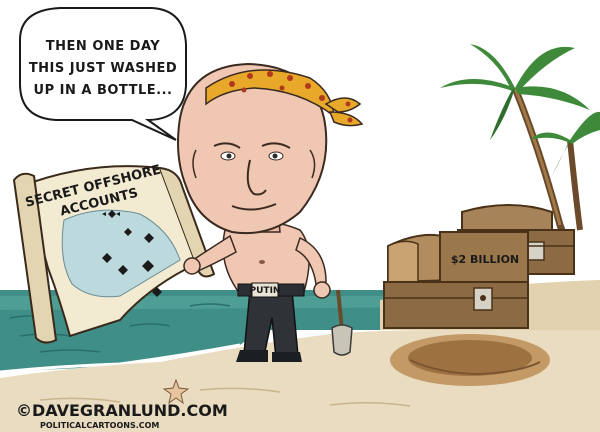 The height and width of the screenshot is (432, 600). What do you see at coordinates (265, 291) in the screenshot?
I see `belt-label: PUTIN` at bounding box center [265, 291].